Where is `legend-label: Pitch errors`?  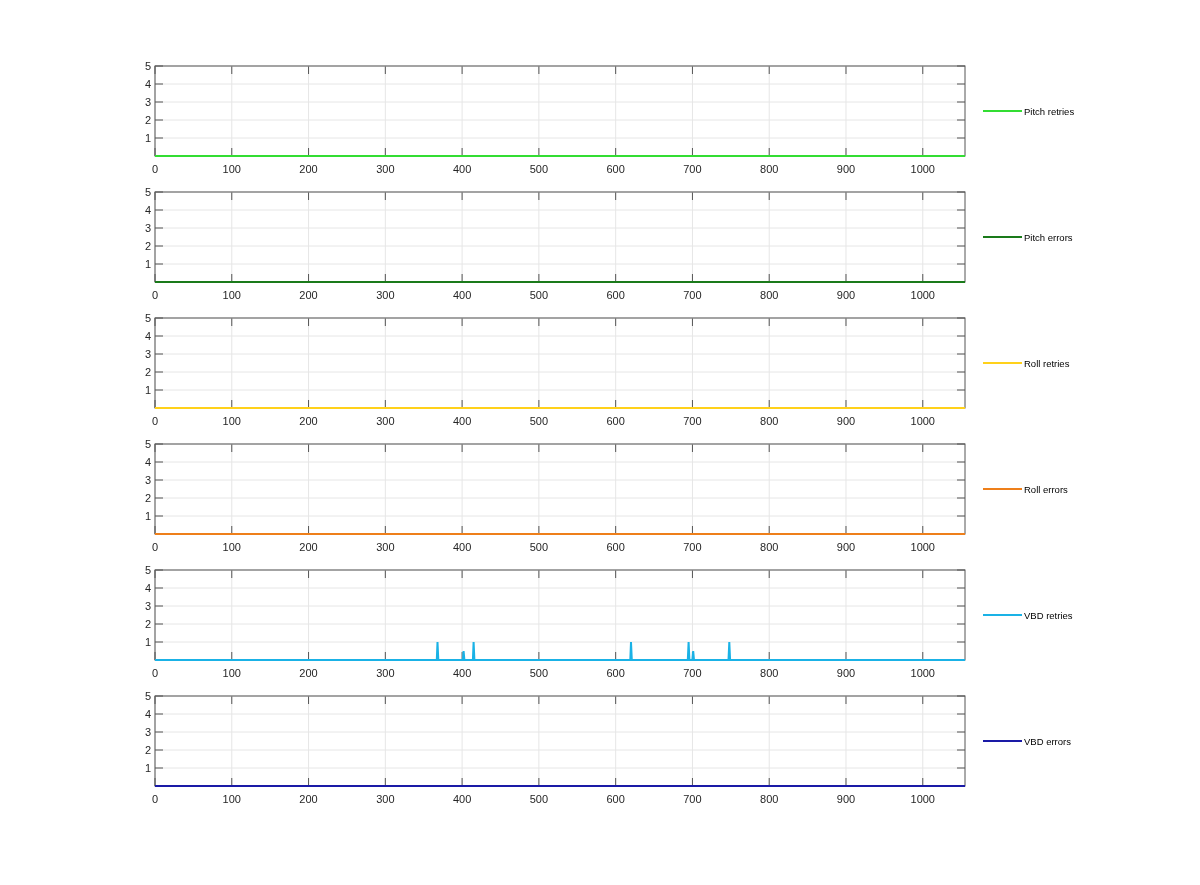
legend-label: Pitch errors is located at coordinates (1048, 237).